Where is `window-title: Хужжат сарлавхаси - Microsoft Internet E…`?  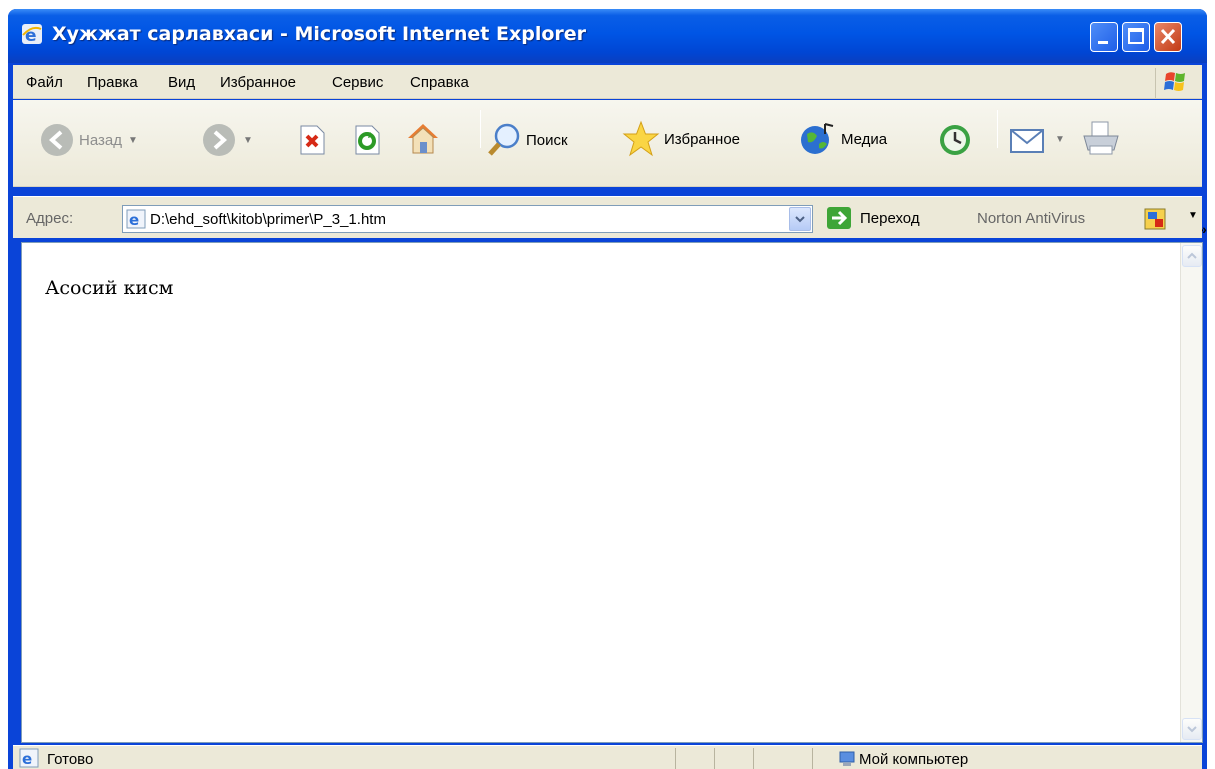
window-title: Хужжат сарлавхаси - Microsoft Internet E… is located at coordinates (319, 34).